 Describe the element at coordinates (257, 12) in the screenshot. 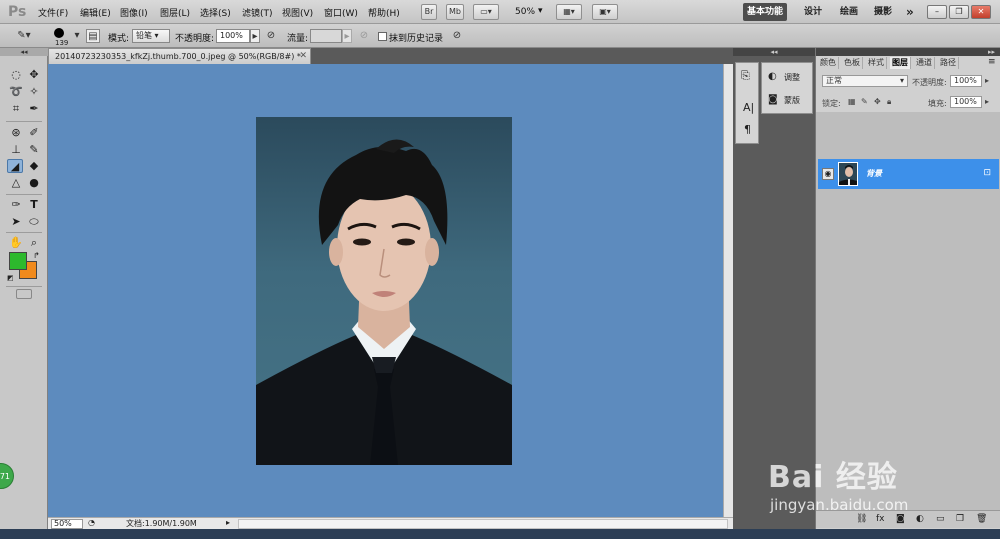

I see `menu-filter: 滤镜(T)` at that location.